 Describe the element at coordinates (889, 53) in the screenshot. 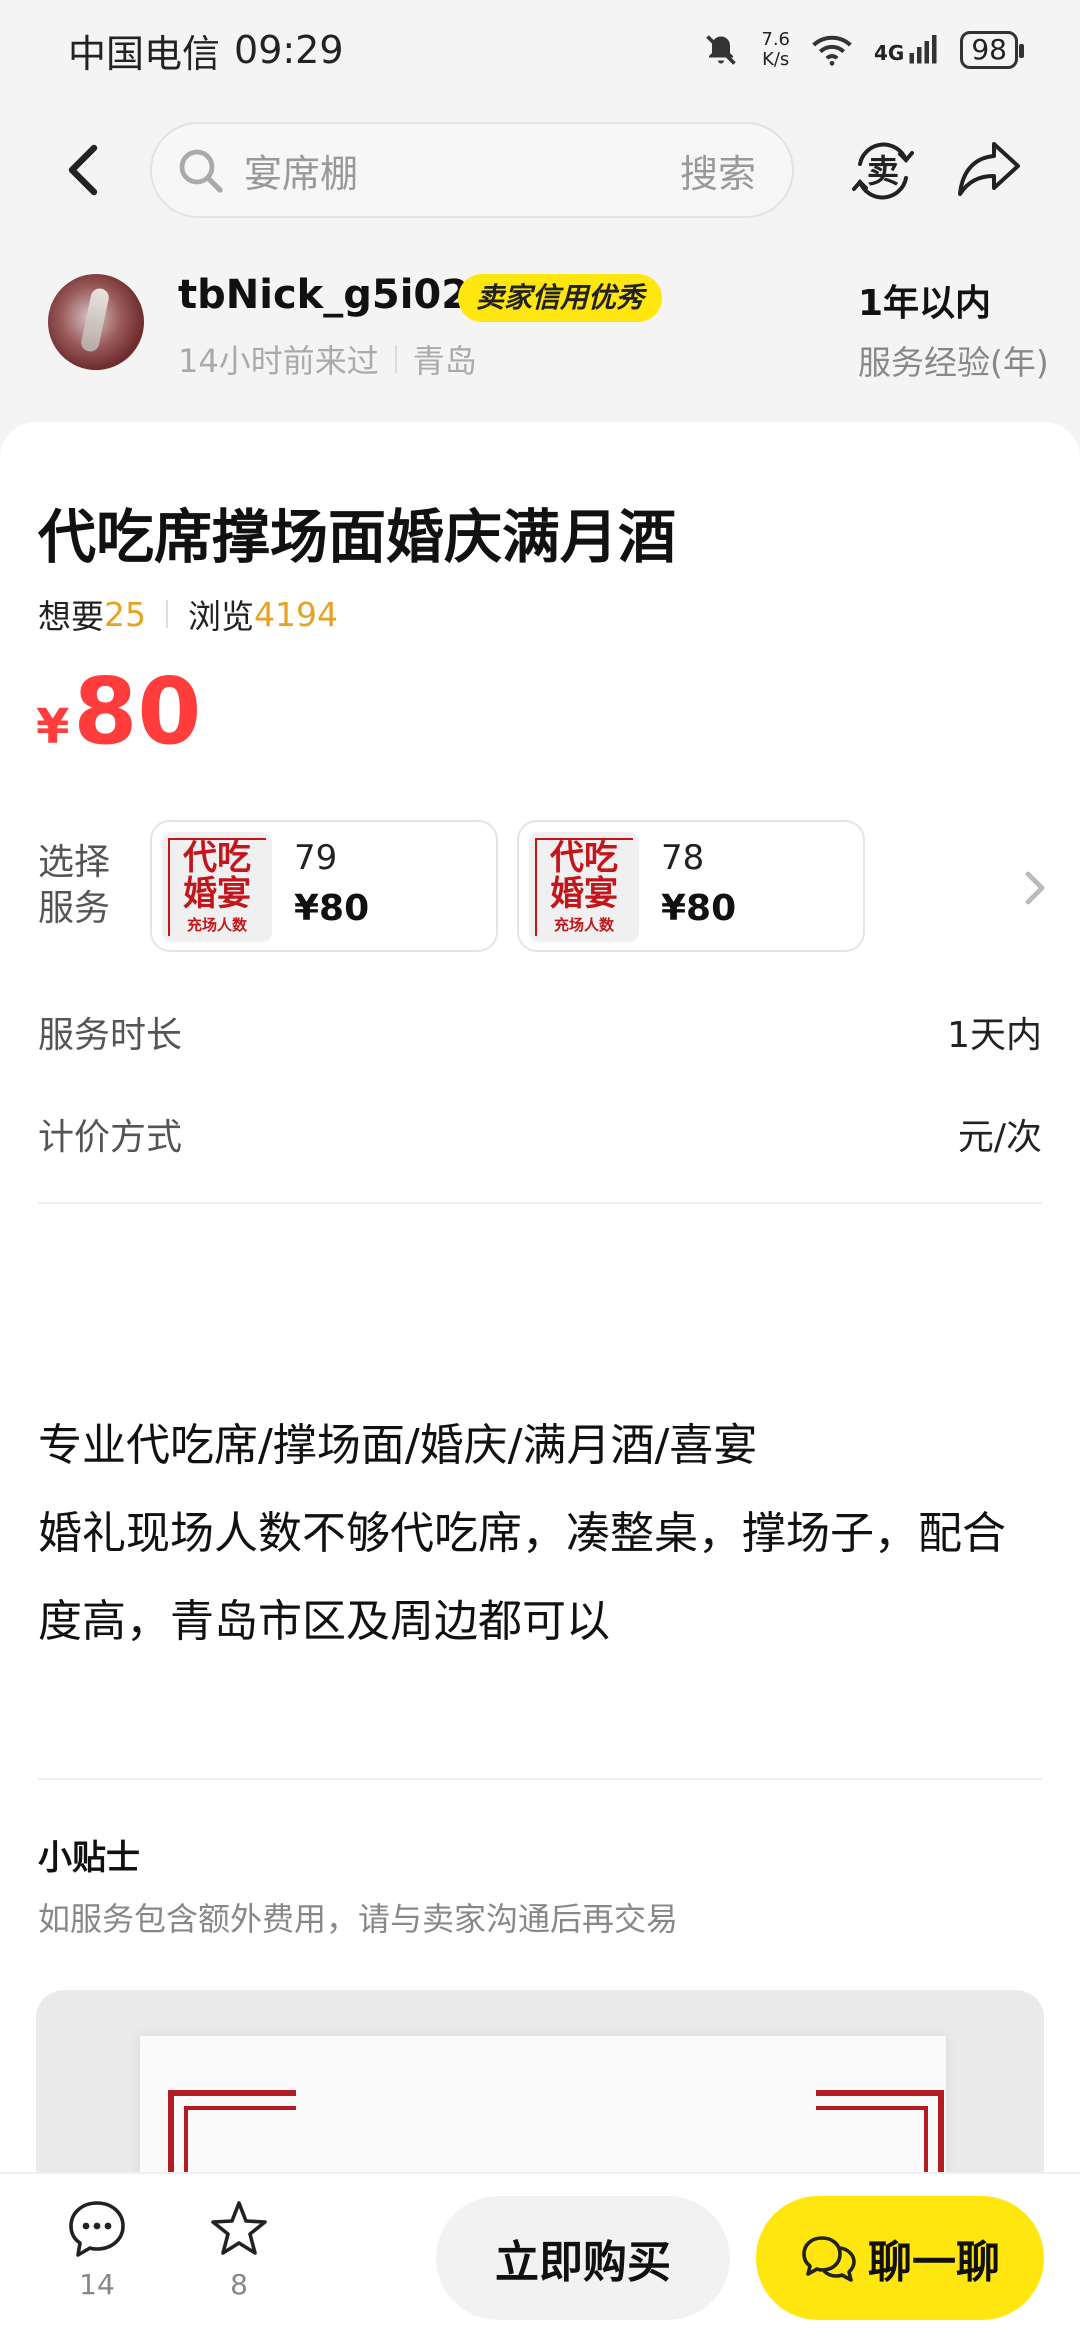

I see `network-type: 4G` at that location.